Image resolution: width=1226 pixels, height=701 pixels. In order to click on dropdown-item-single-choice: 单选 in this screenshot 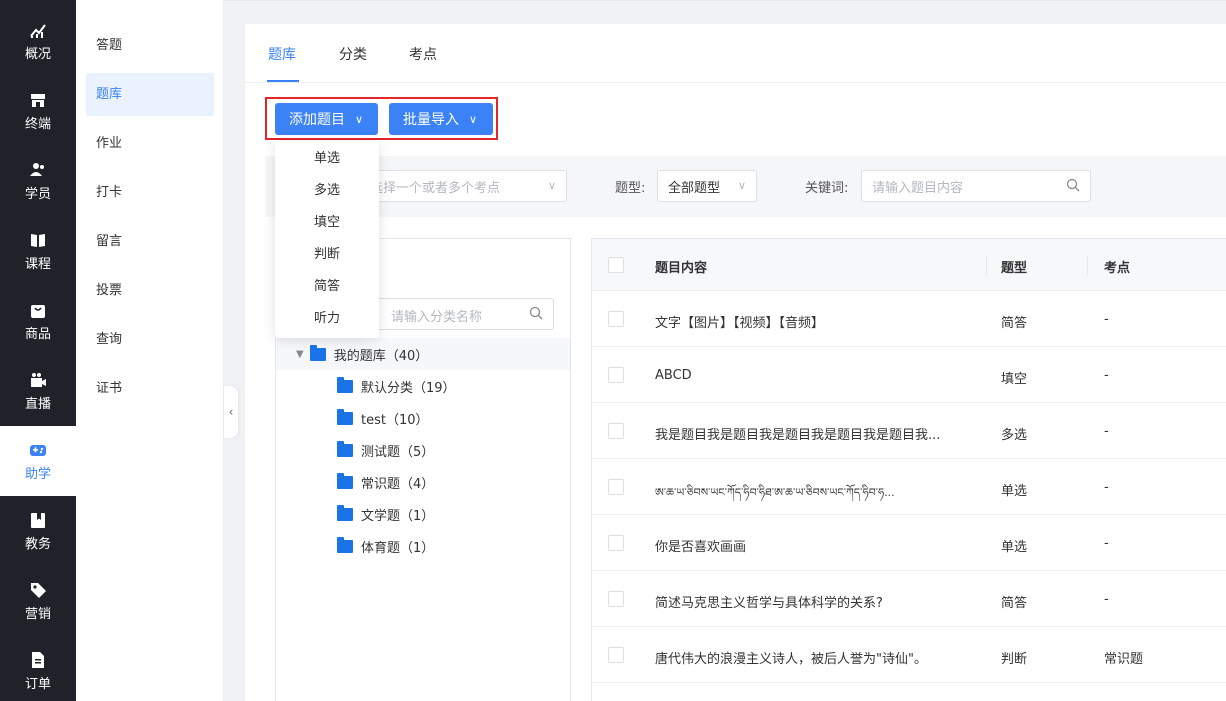, I will do `click(327, 159)`.